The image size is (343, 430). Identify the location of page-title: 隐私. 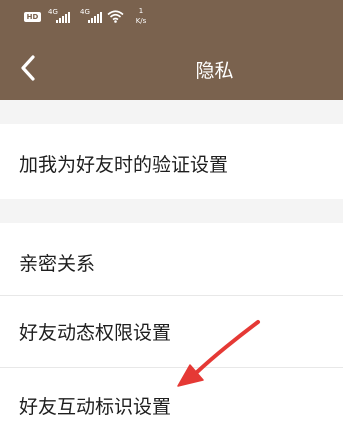
(214, 71).